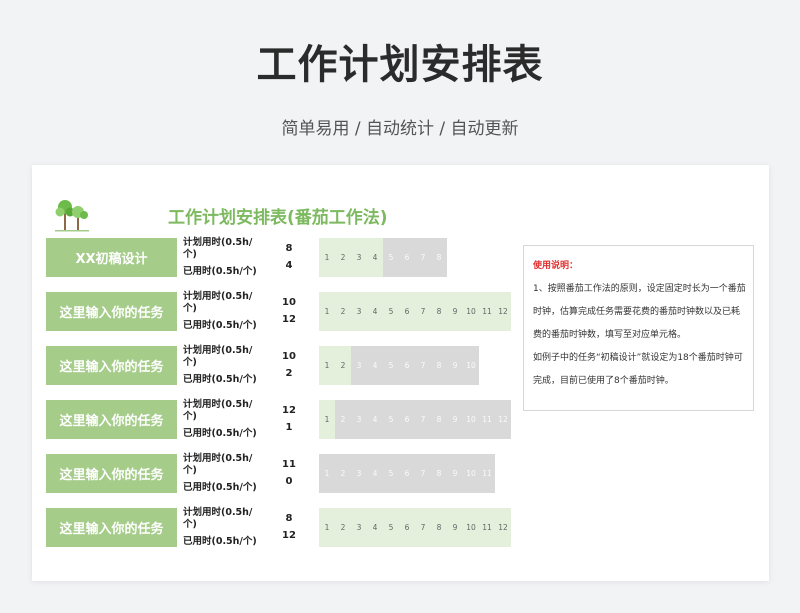 The width and height of the screenshot is (800, 613). What do you see at coordinates (289, 266) in the screenshot?
I see `used-value-cell: 4` at bounding box center [289, 266].